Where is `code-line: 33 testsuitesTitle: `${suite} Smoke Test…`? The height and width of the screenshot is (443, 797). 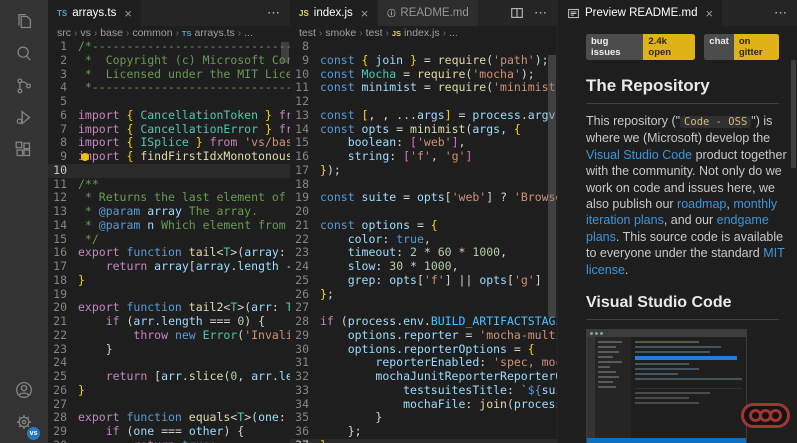
code-line: 33 testsuitesTitle: `${suite} Smoke Test… is located at coordinates (423, 390).